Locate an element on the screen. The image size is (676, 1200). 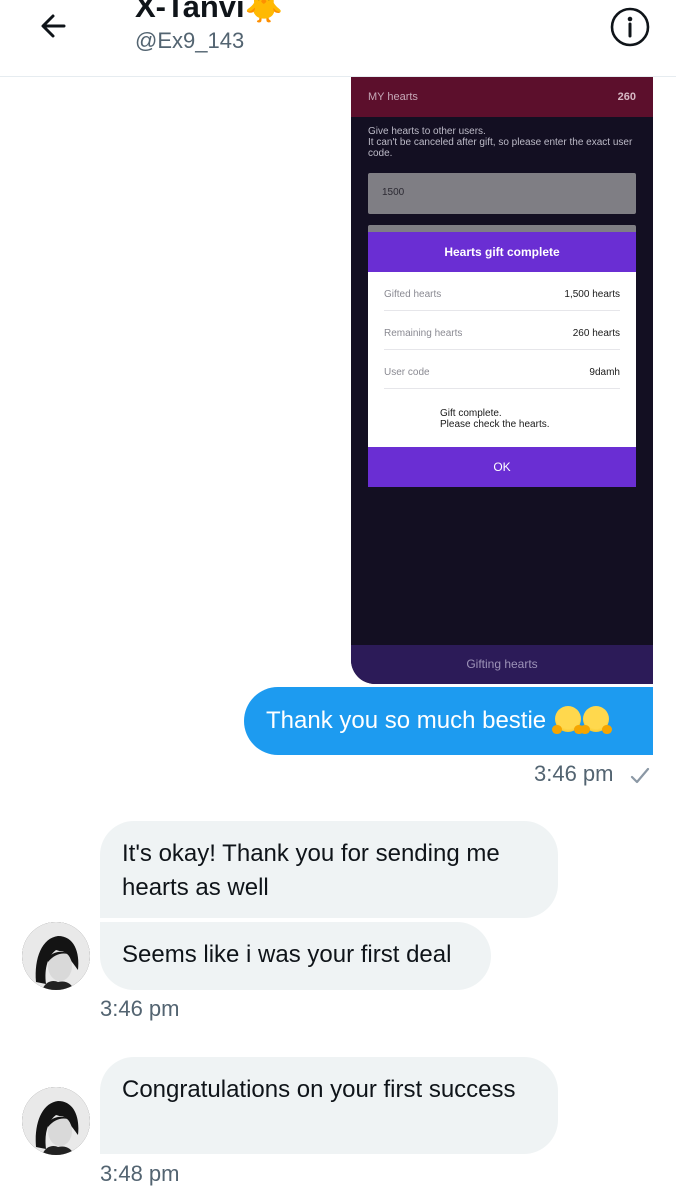
my-hearts-bar: MY hearts 260 is located at coordinates (502, 97).